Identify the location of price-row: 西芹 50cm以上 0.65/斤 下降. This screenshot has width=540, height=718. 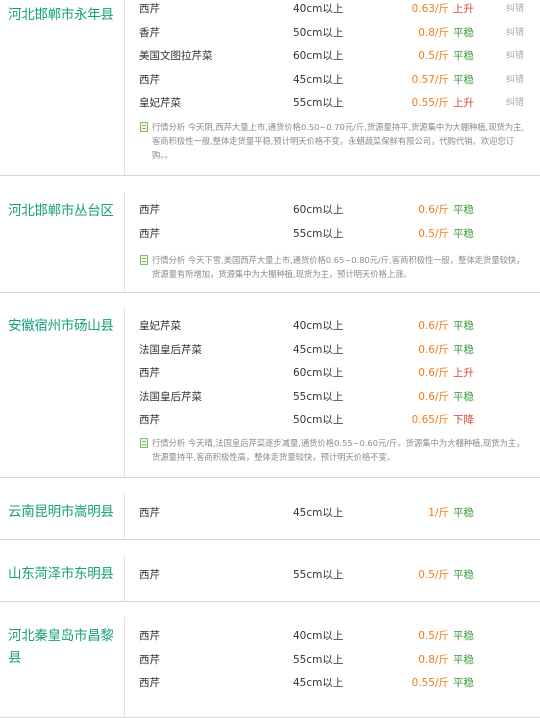
(332, 420).